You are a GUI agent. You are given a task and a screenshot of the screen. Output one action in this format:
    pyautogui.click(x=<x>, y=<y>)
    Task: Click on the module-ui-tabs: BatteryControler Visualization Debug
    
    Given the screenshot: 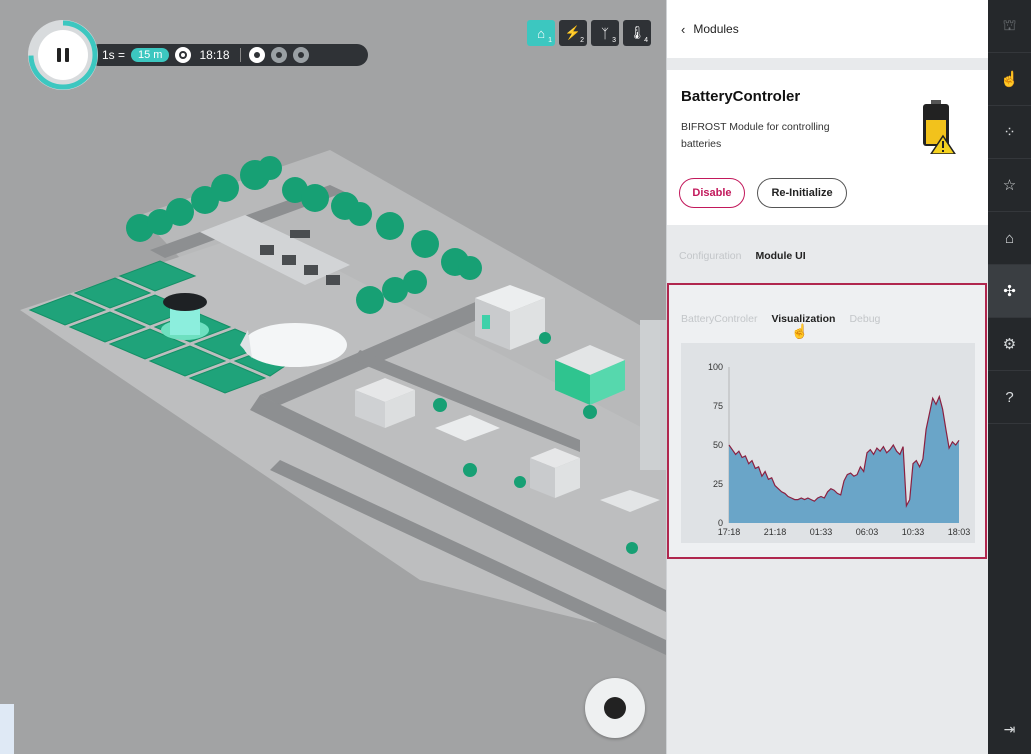 What is the action you would take?
    pyautogui.click(x=787, y=319)
    